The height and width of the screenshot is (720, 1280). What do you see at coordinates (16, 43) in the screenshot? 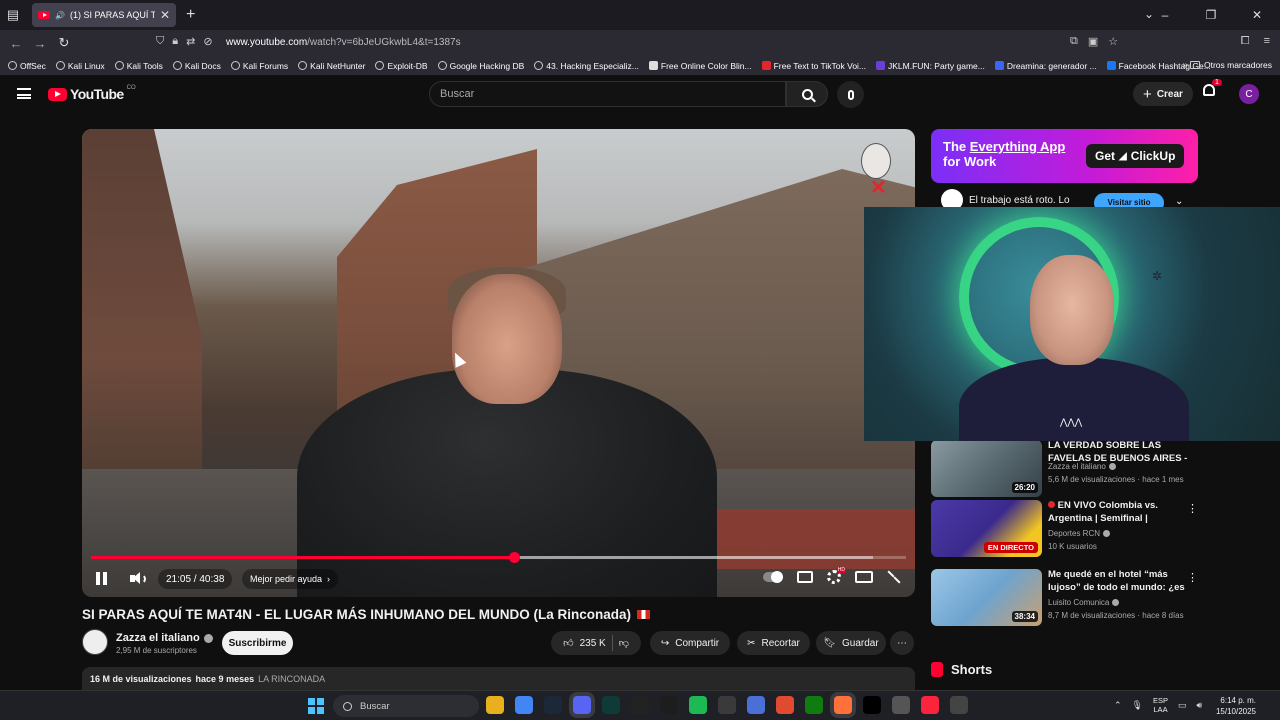
I see `back-icon: ←` at bounding box center [16, 43].